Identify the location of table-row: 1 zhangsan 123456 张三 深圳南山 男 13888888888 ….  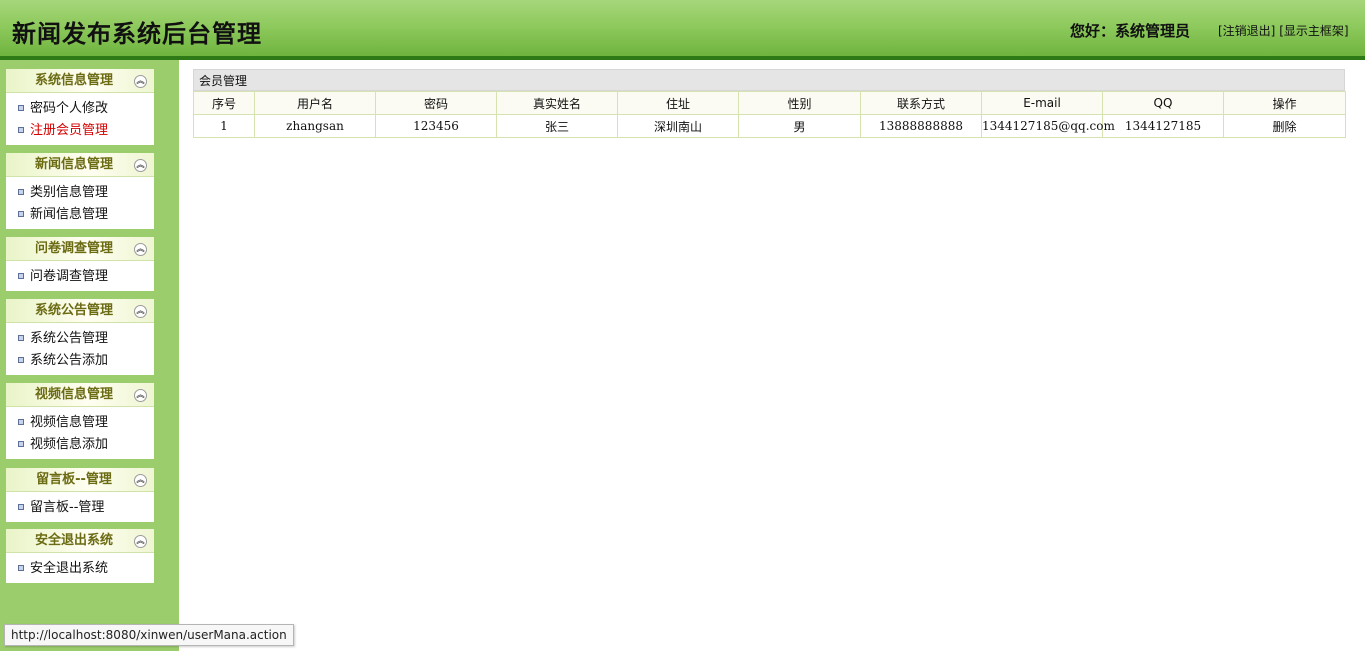
(769, 126).